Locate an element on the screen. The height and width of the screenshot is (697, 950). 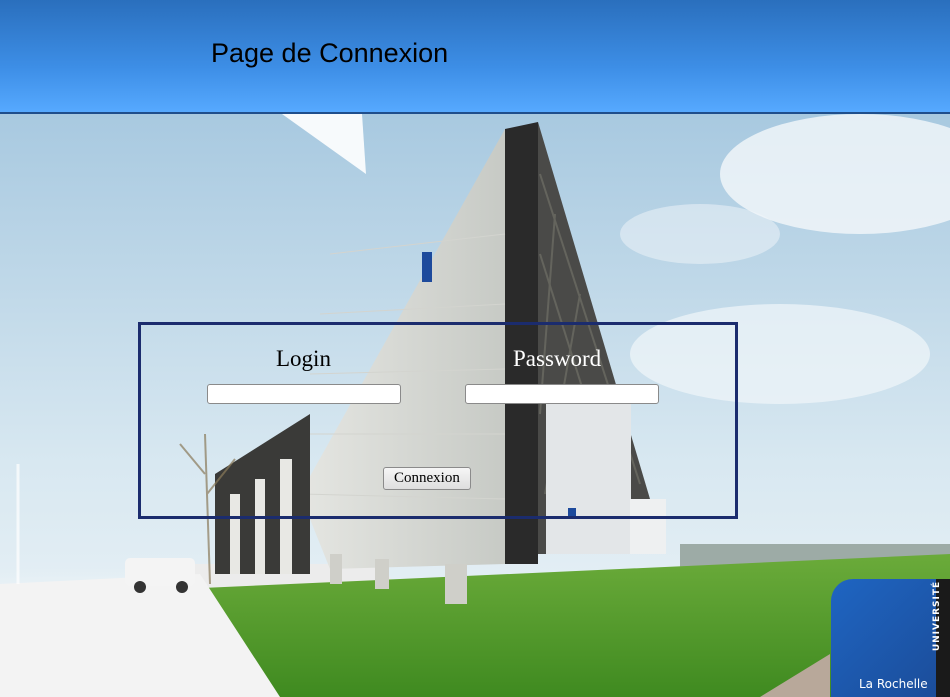
logo-city-text: La Rochelle is located at coordinates (893, 684).